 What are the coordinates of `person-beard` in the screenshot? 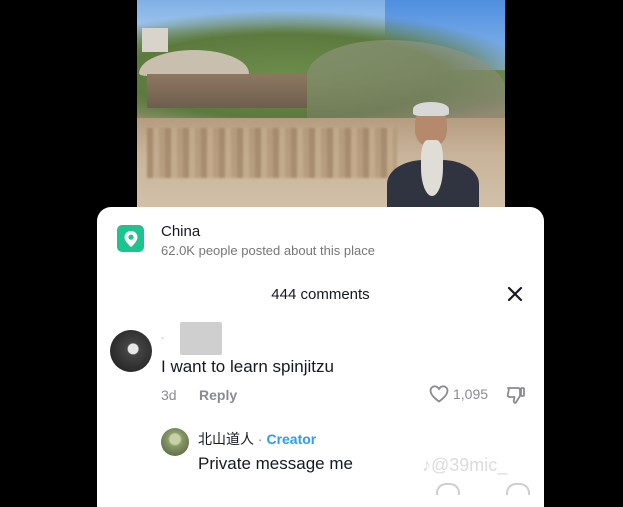 It's located at (432, 168).